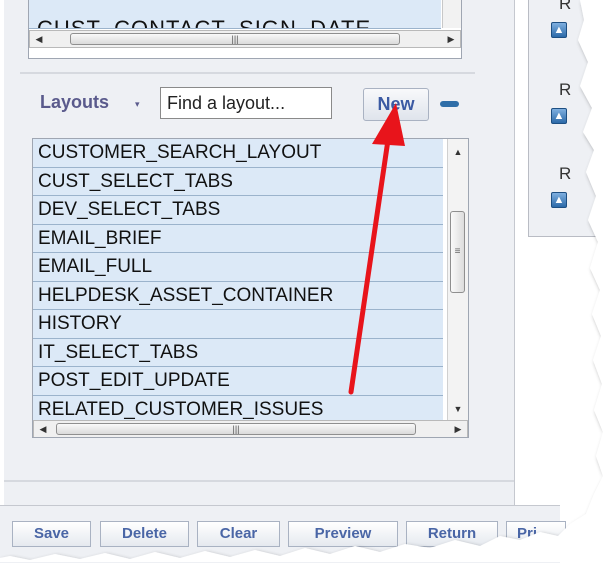 This screenshot has height=563, width=603. What do you see at coordinates (238, 181) in the screenshot?
I see `list-item: CUST_SELECT_TABS` at bounding box center [238, 181].